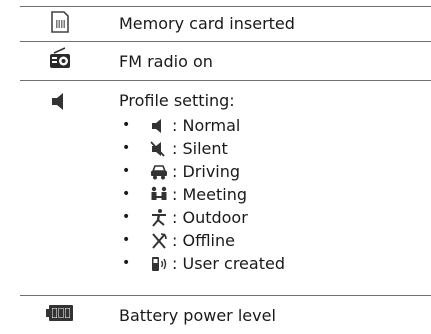 The width and height of the screenshot is (431, 334). I want to click on profile-label: : Meeting, so click(209, 194).